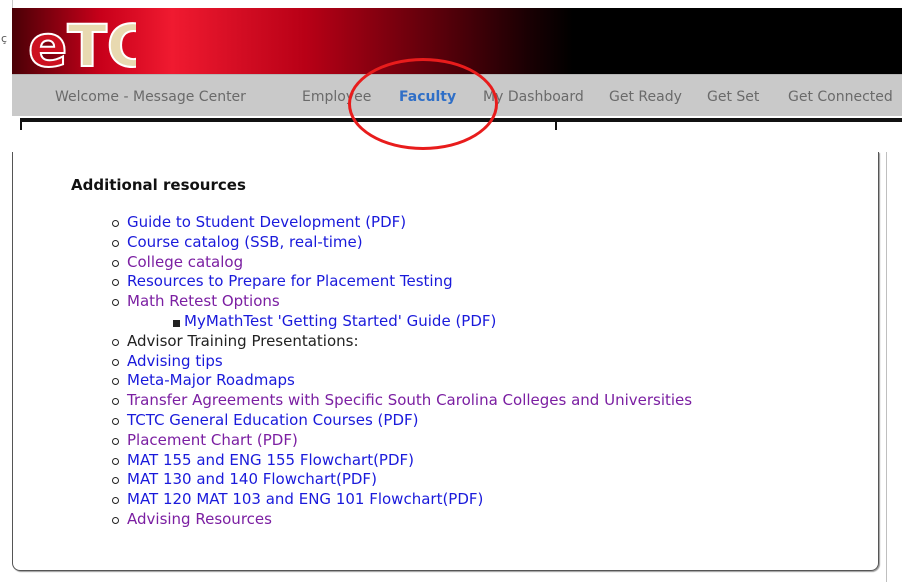 This screenshot has width=902, height=585. I want to click on nav-my-dashboard: My Dashboard, so click(533, 97).